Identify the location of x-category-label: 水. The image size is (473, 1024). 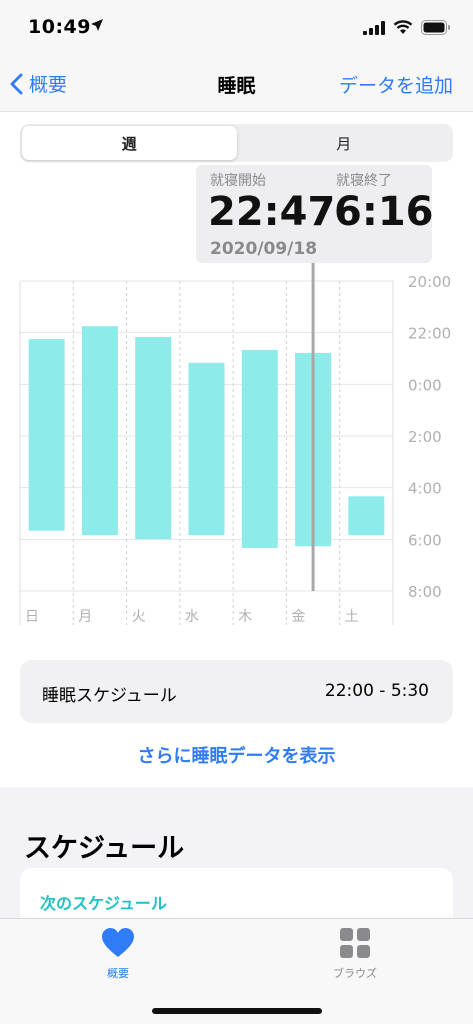
(192, 617).